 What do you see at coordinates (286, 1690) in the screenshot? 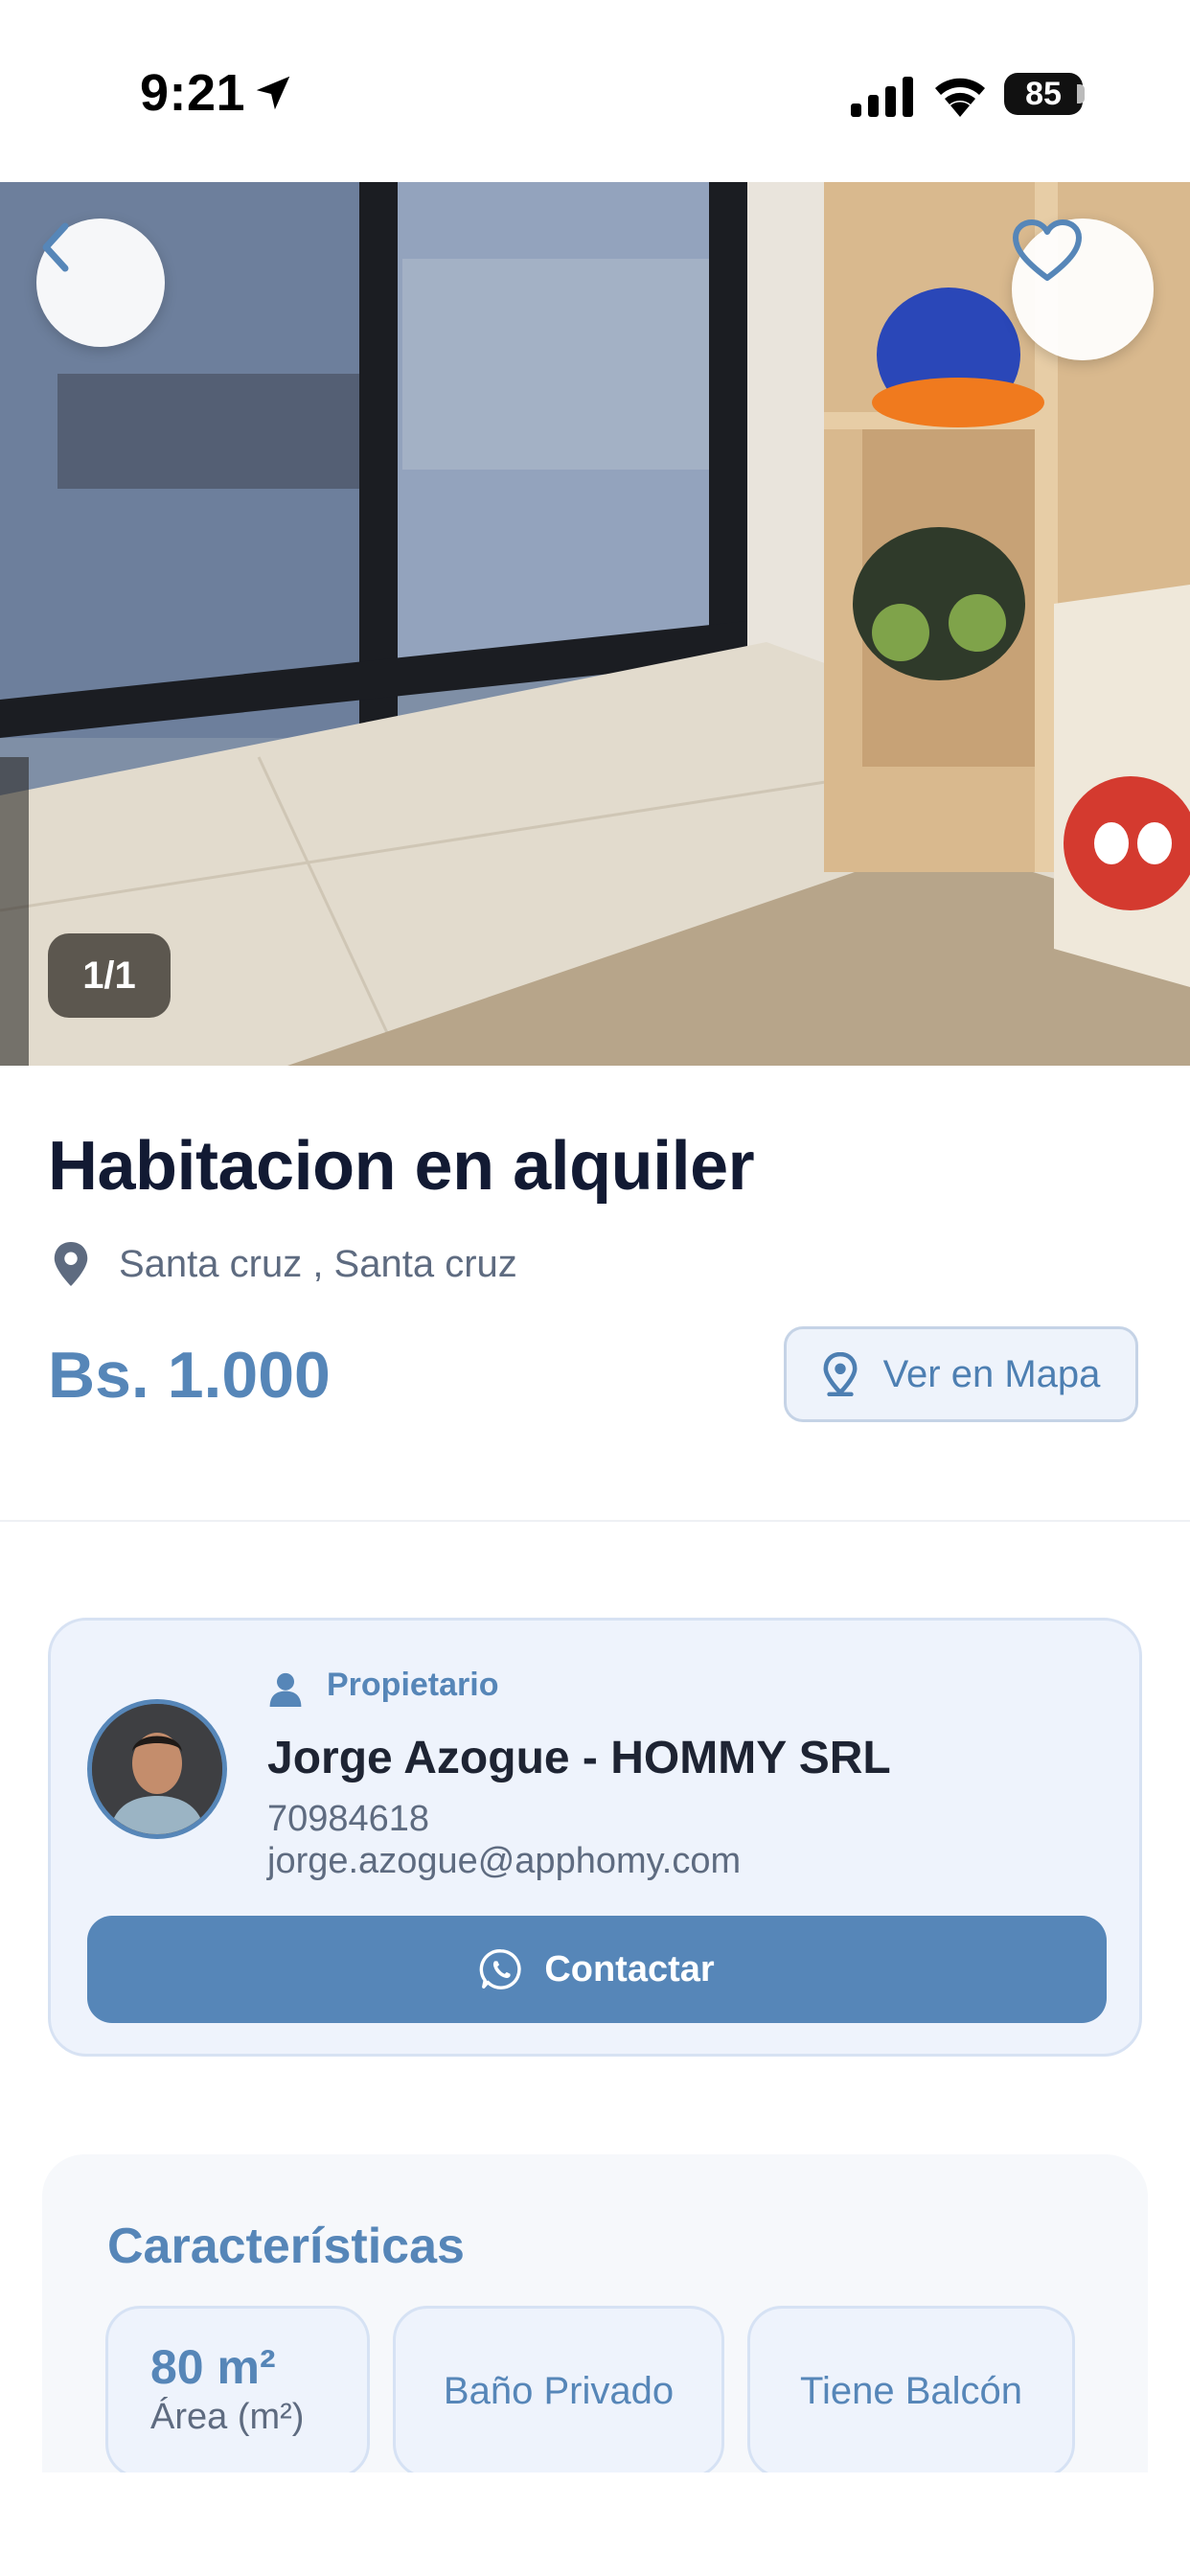
I see `person-icon` at bounding box center [286, 1690].